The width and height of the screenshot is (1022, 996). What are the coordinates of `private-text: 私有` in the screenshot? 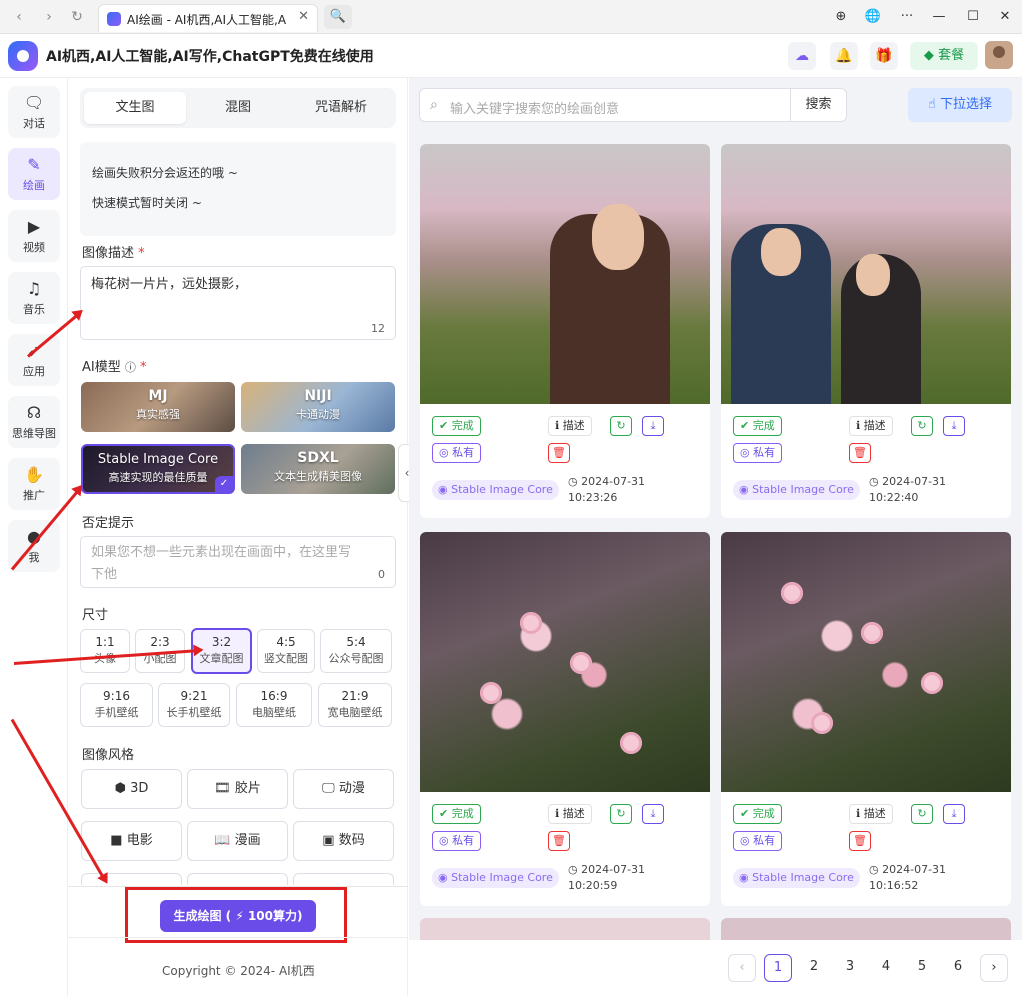 It's located at (764, 840).